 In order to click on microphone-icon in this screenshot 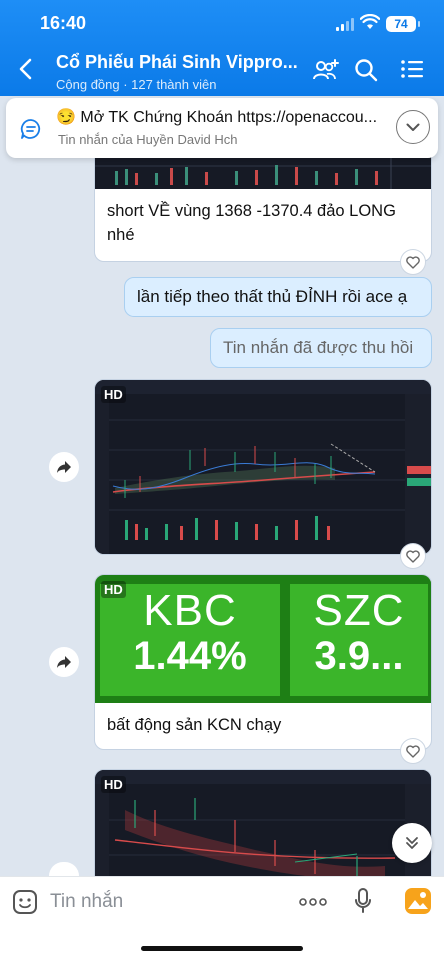, I will do `click(363, 901)`.